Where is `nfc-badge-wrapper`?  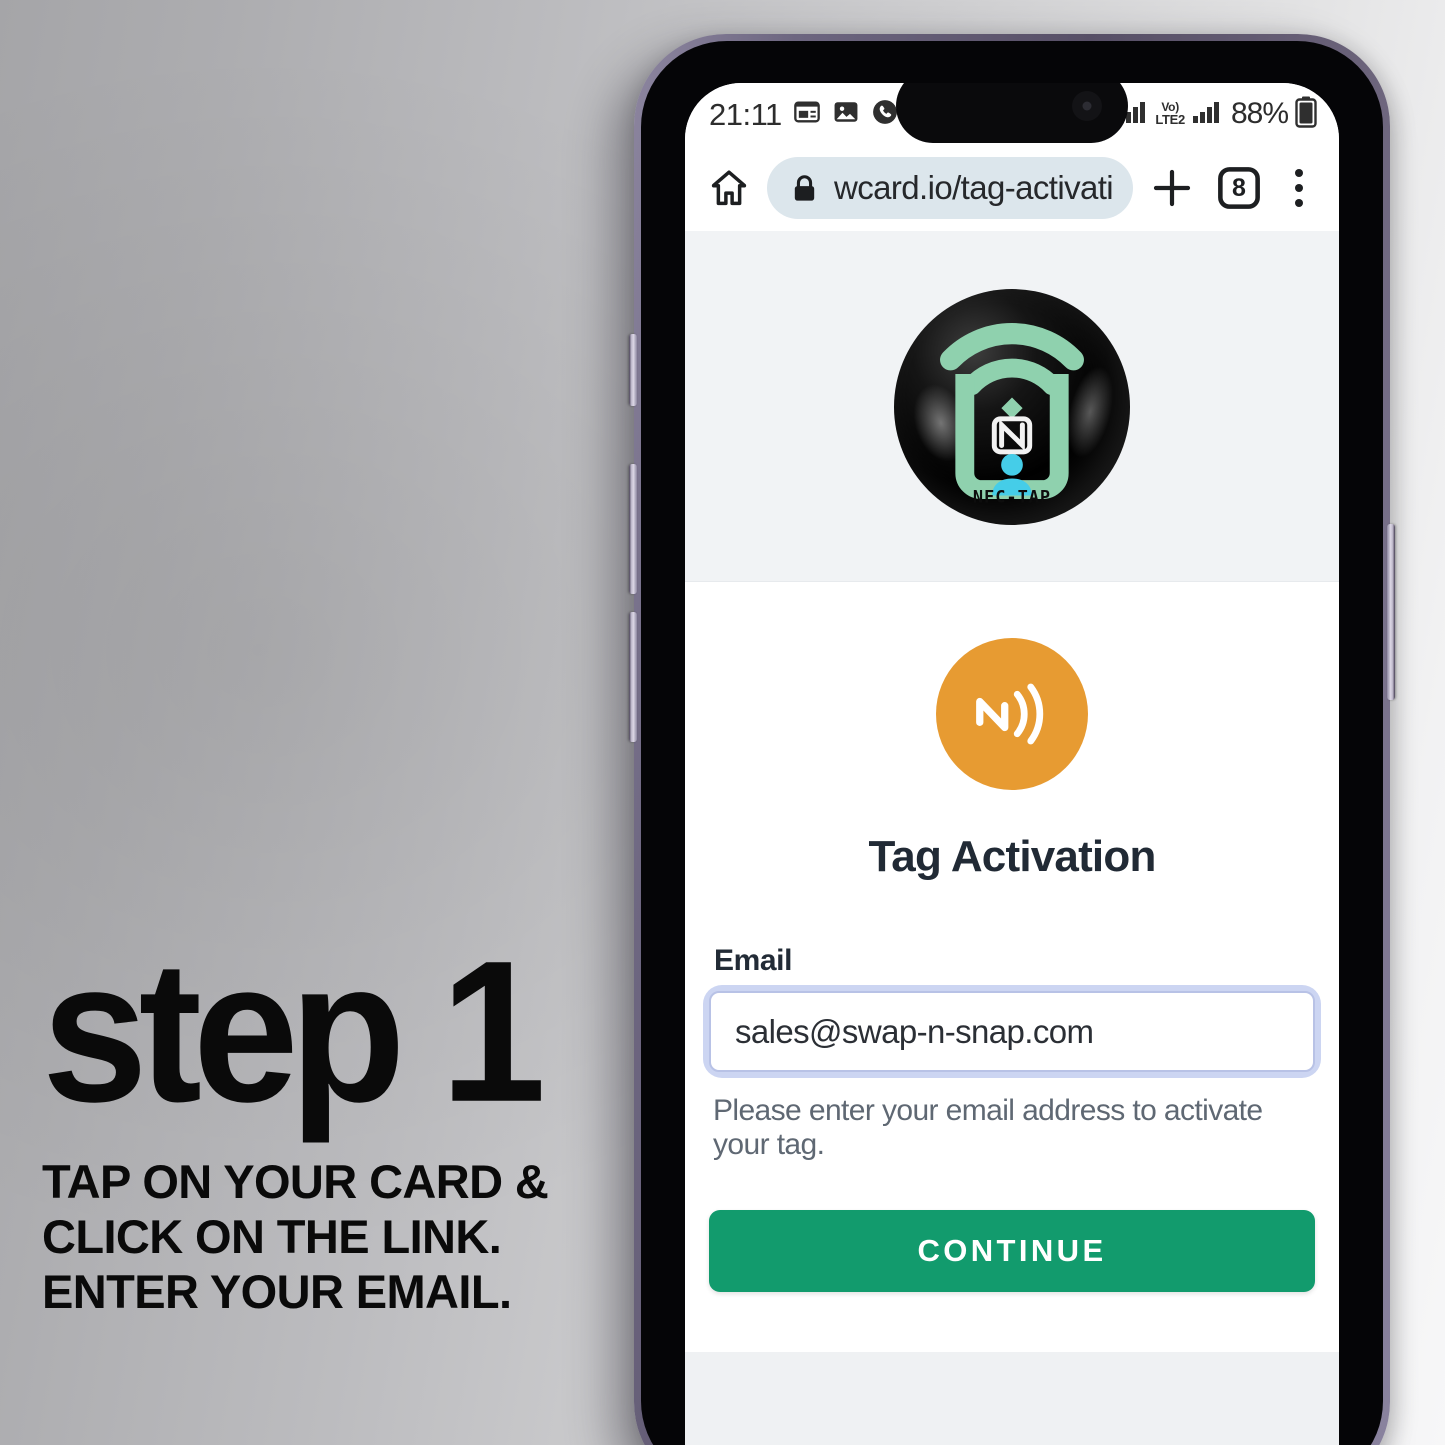
nfc-badge-wrapper is located at coordinates (1012, 714).